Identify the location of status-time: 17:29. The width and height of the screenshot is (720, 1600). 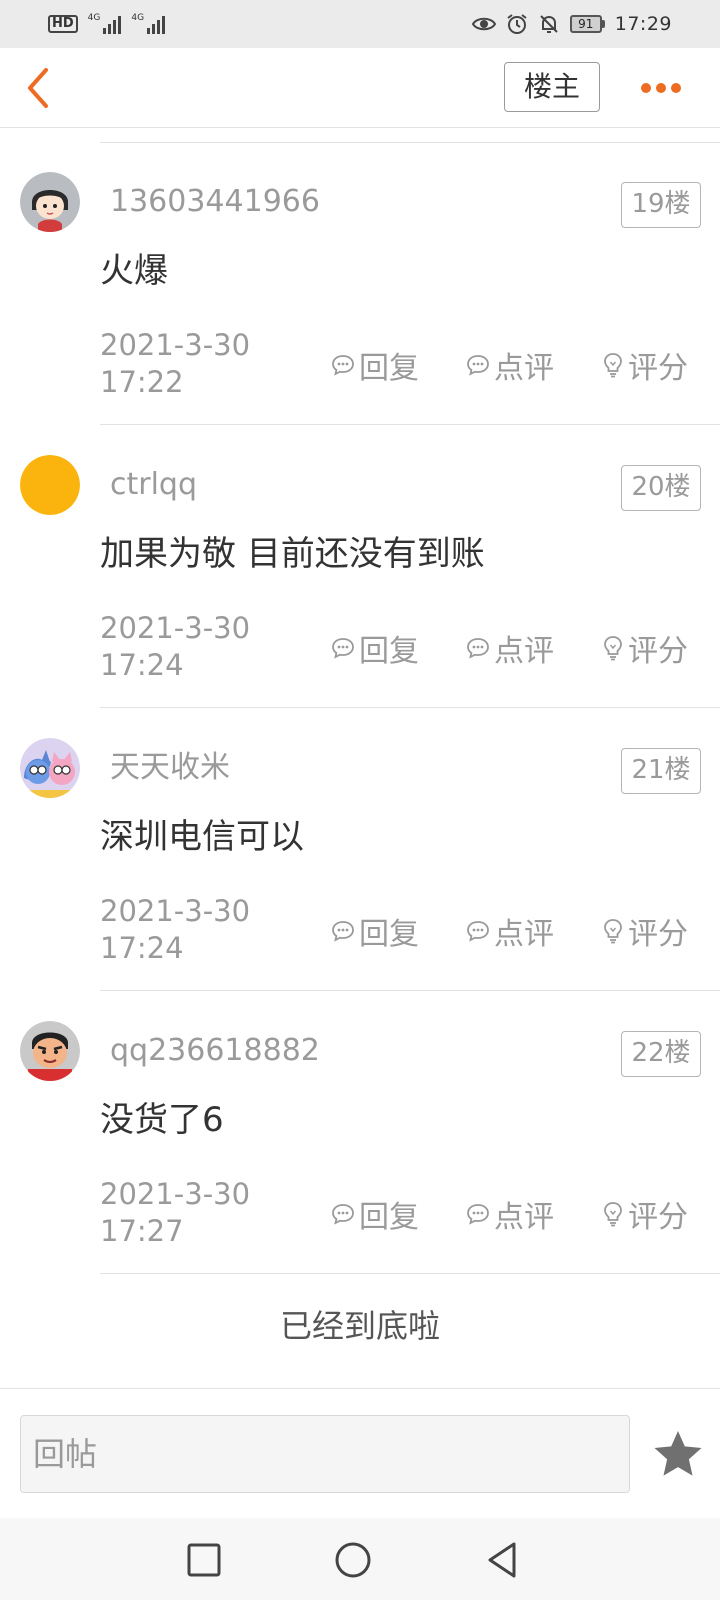
(643, 24).